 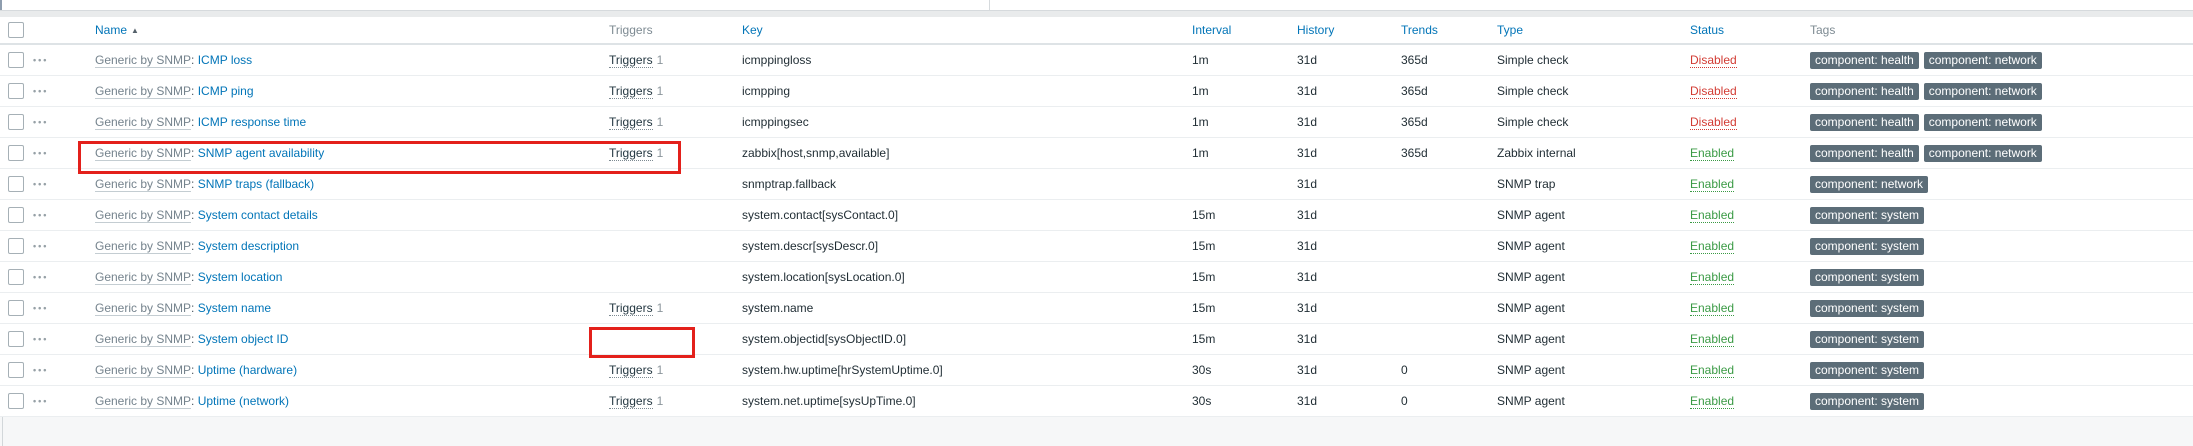 I want to click on sort-link-trends: Trends, so click(x=1419, y=30).